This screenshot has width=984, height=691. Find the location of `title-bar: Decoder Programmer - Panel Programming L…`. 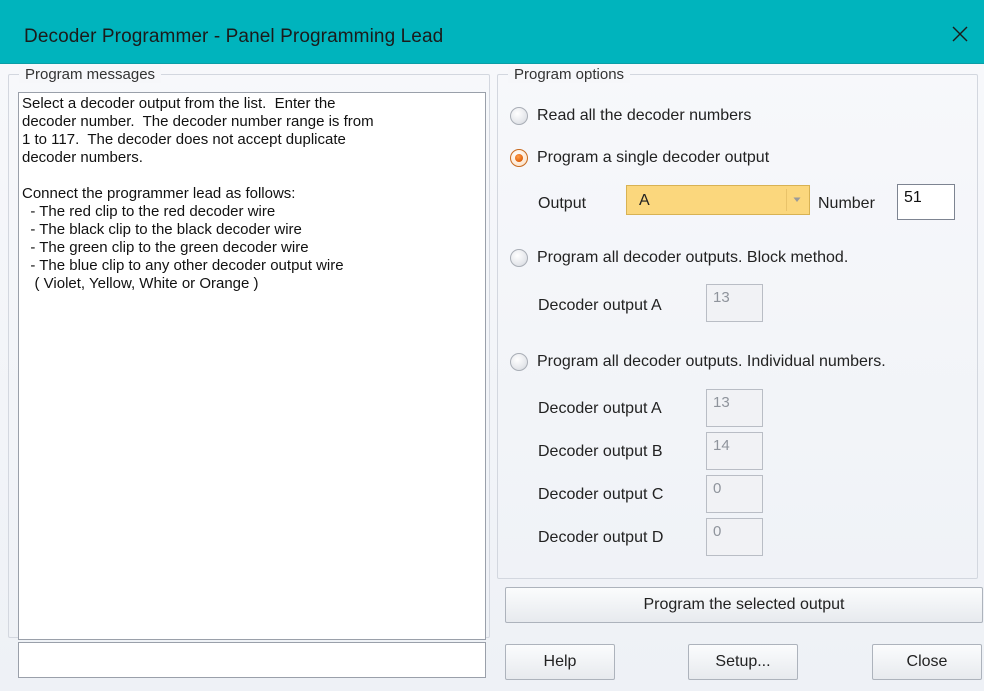

title-bar: Decoder Programmer - Panel Programming L… is located at coordinates (492, 32).